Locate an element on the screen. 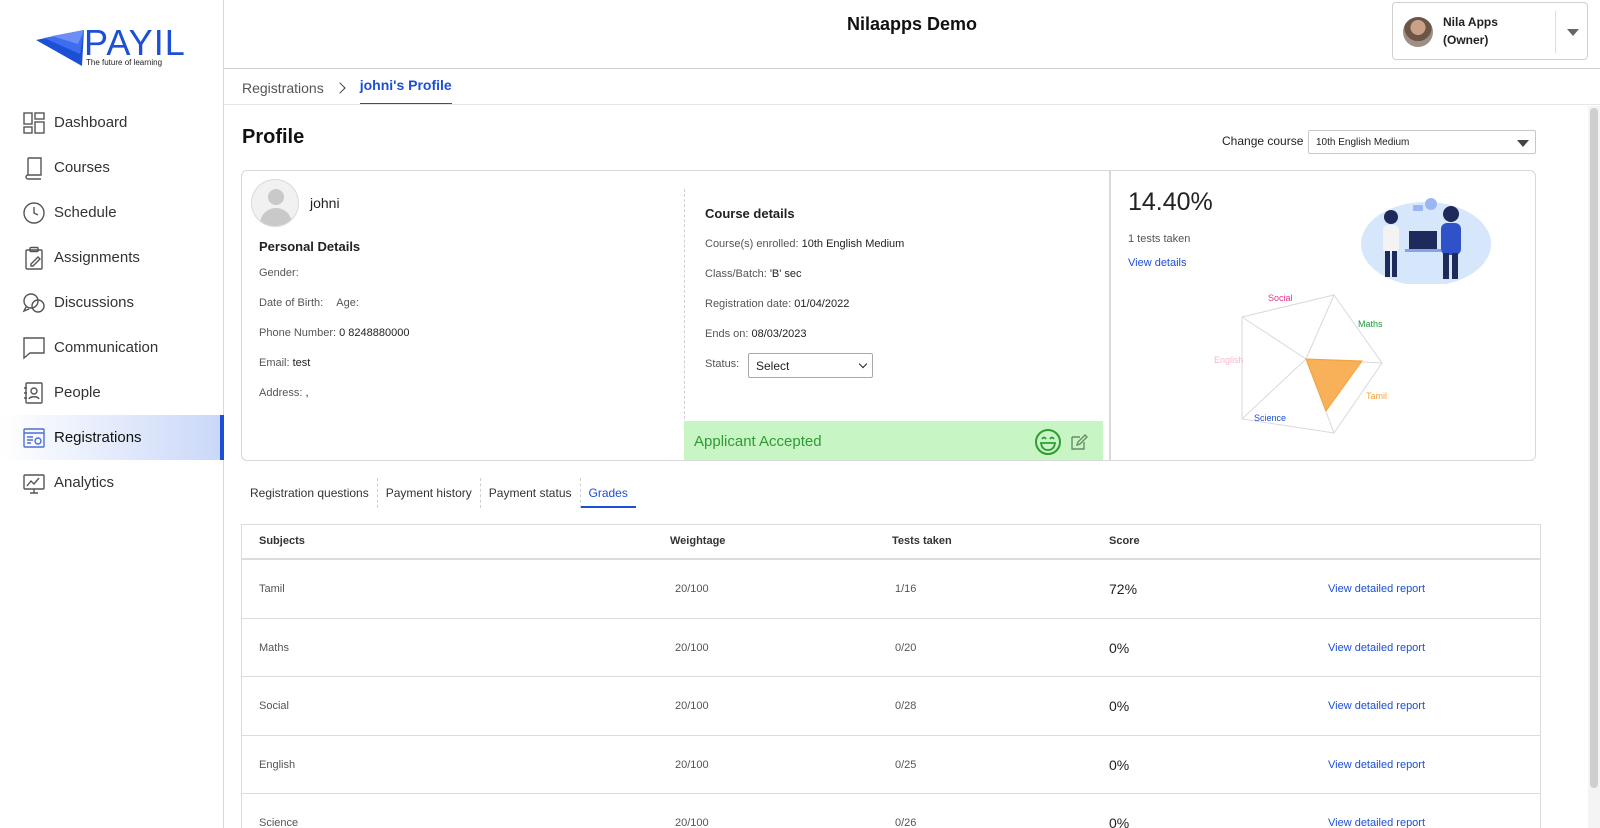 This screenshot has height=828, width=1600. breadcrumb-current: johni's Profile is located at coordinates (405, 87).